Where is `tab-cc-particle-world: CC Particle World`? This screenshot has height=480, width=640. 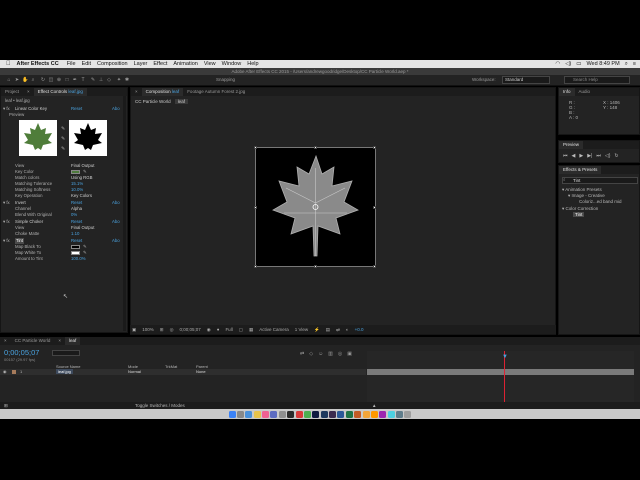 tab-cc-particle-world: CC Particle World is located at coordinates (33, 341).